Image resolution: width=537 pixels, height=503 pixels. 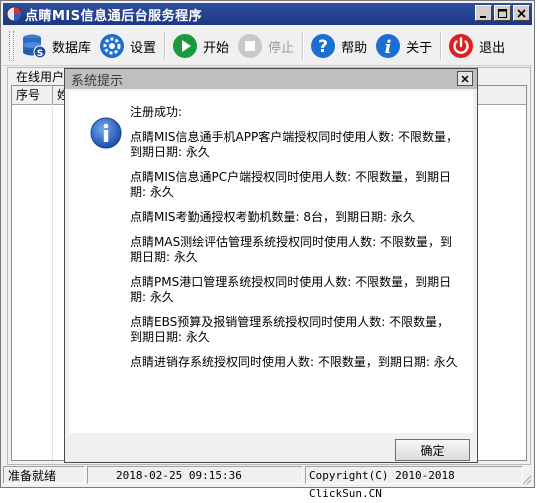 I want to click on power-icon, so click(x=461, y=46).